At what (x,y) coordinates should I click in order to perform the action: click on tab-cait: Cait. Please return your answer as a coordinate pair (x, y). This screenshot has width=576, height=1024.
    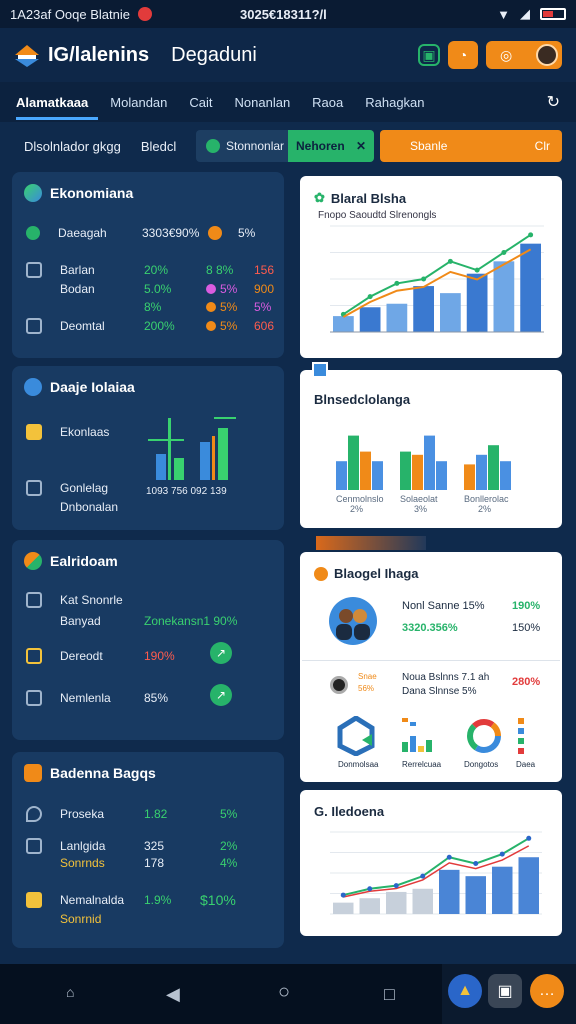
    Looking at the image, I should click on (200, 102).